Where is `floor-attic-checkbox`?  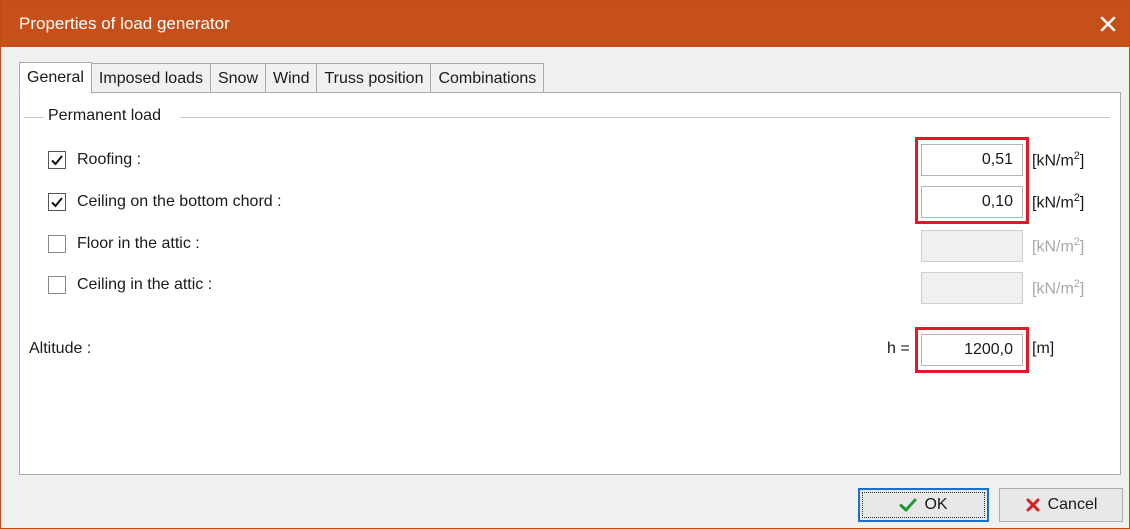 floor-attic-checkbox is located at coordinates (57, 244).